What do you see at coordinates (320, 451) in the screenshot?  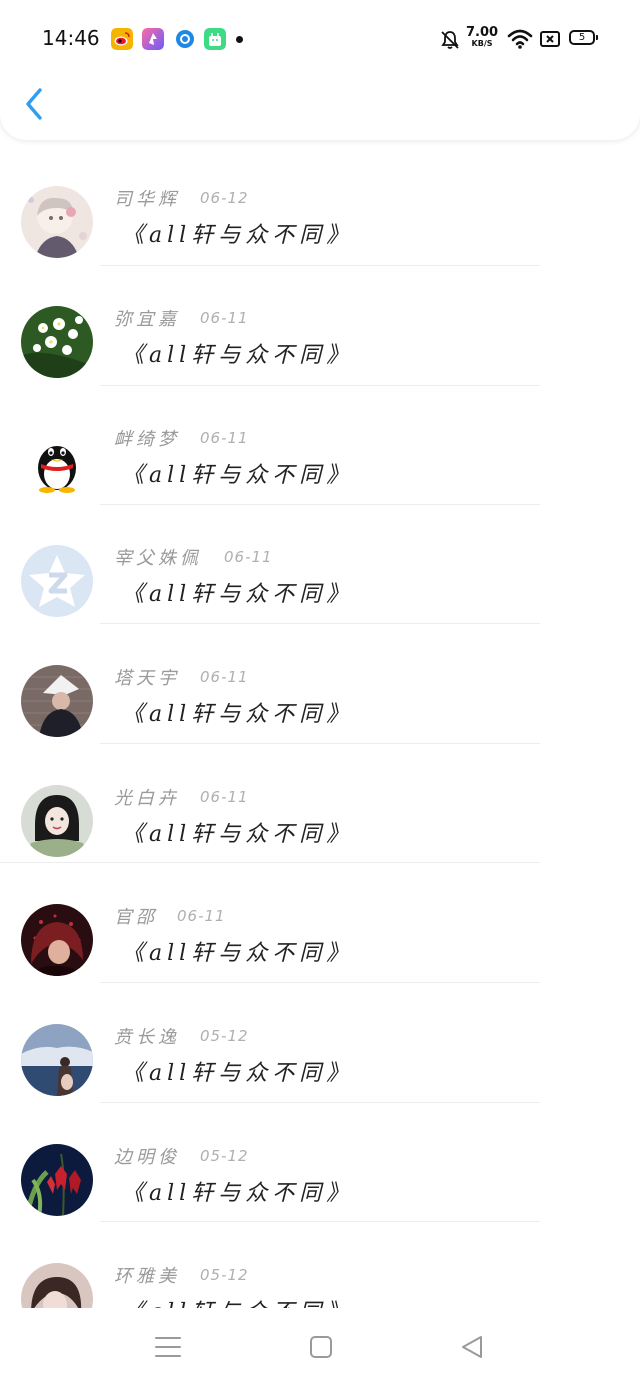 I see `list-item: 衅绮梦 06-11 《all轩与众不同》` at bounding box center [320, 451].